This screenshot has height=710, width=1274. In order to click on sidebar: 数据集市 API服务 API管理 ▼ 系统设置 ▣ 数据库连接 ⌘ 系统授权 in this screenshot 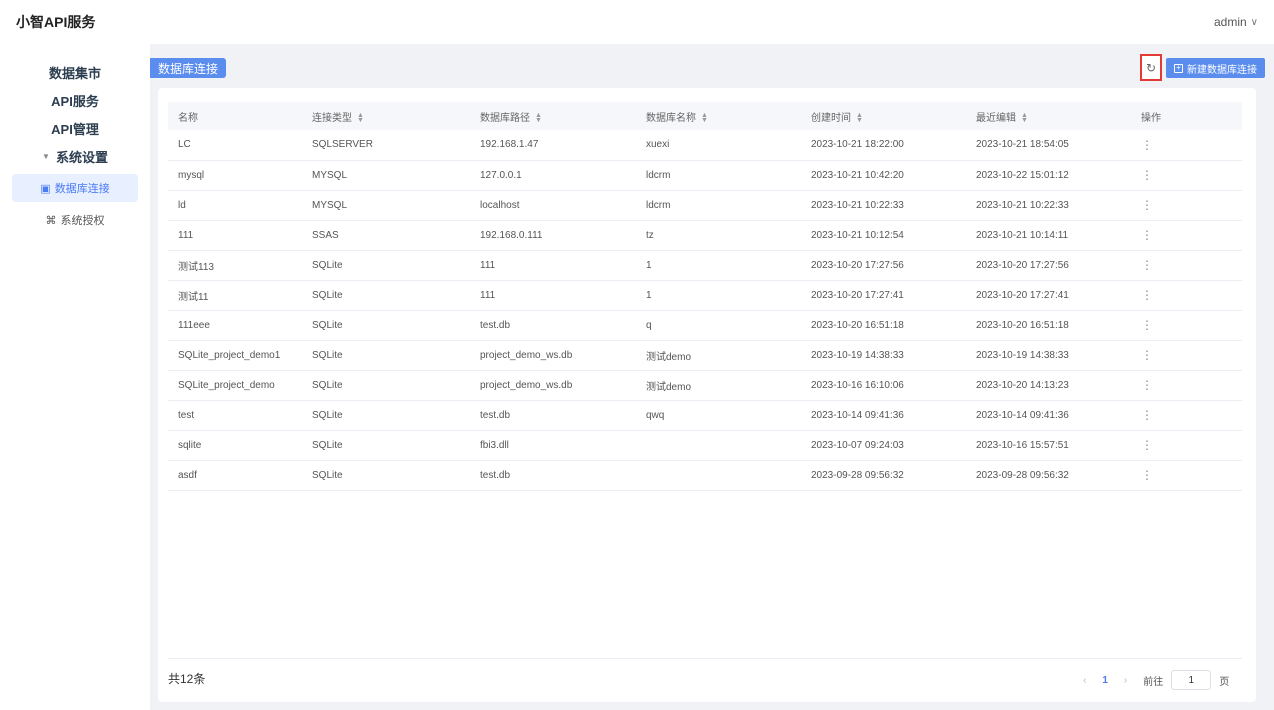, I will do `click(75, 377)`.